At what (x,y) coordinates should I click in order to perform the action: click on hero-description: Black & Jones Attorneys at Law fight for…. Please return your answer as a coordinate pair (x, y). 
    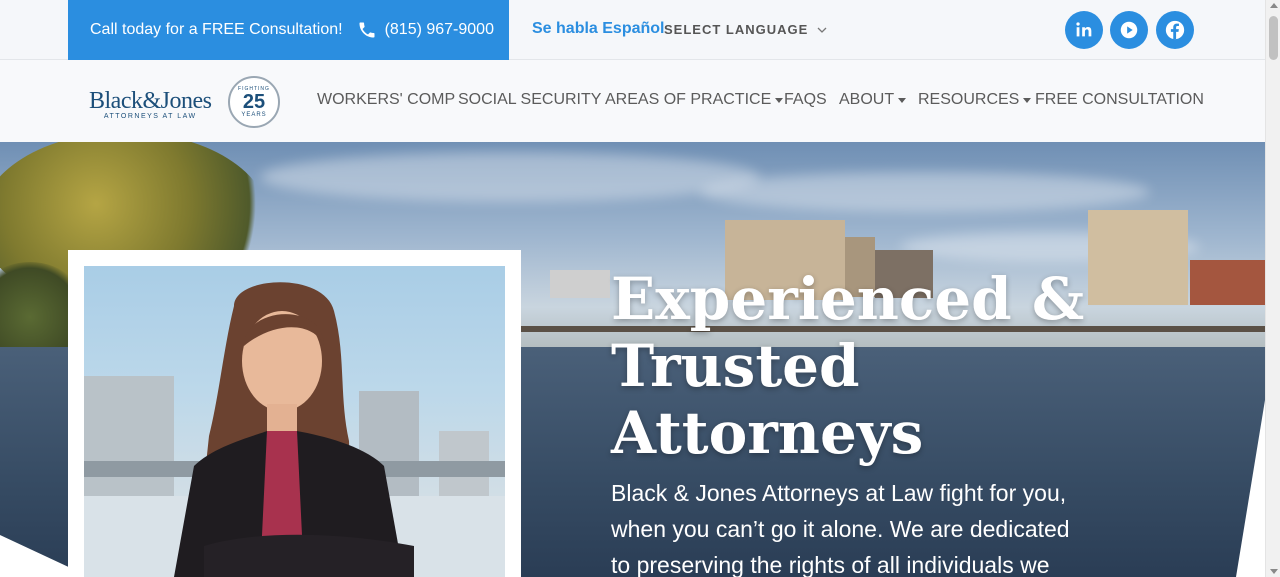
    Looking at the image, I should click on (840, 528).